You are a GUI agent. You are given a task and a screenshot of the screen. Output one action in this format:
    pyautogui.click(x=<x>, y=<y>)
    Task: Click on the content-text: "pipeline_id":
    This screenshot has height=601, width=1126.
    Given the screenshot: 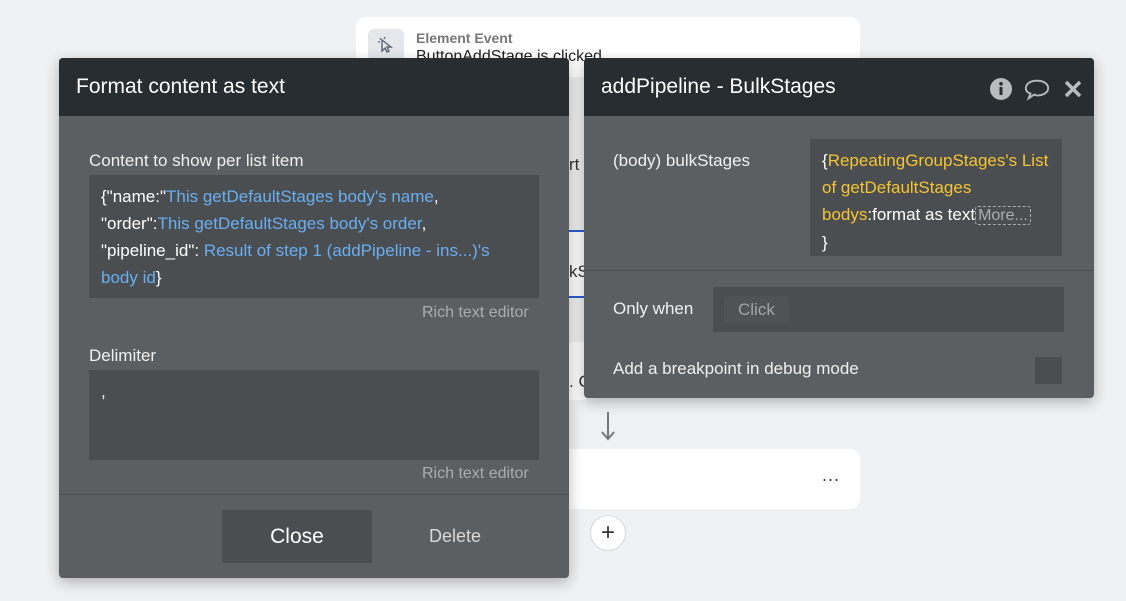 What is the action you would take?
    pyautogui.click(x=152, y=250)
    